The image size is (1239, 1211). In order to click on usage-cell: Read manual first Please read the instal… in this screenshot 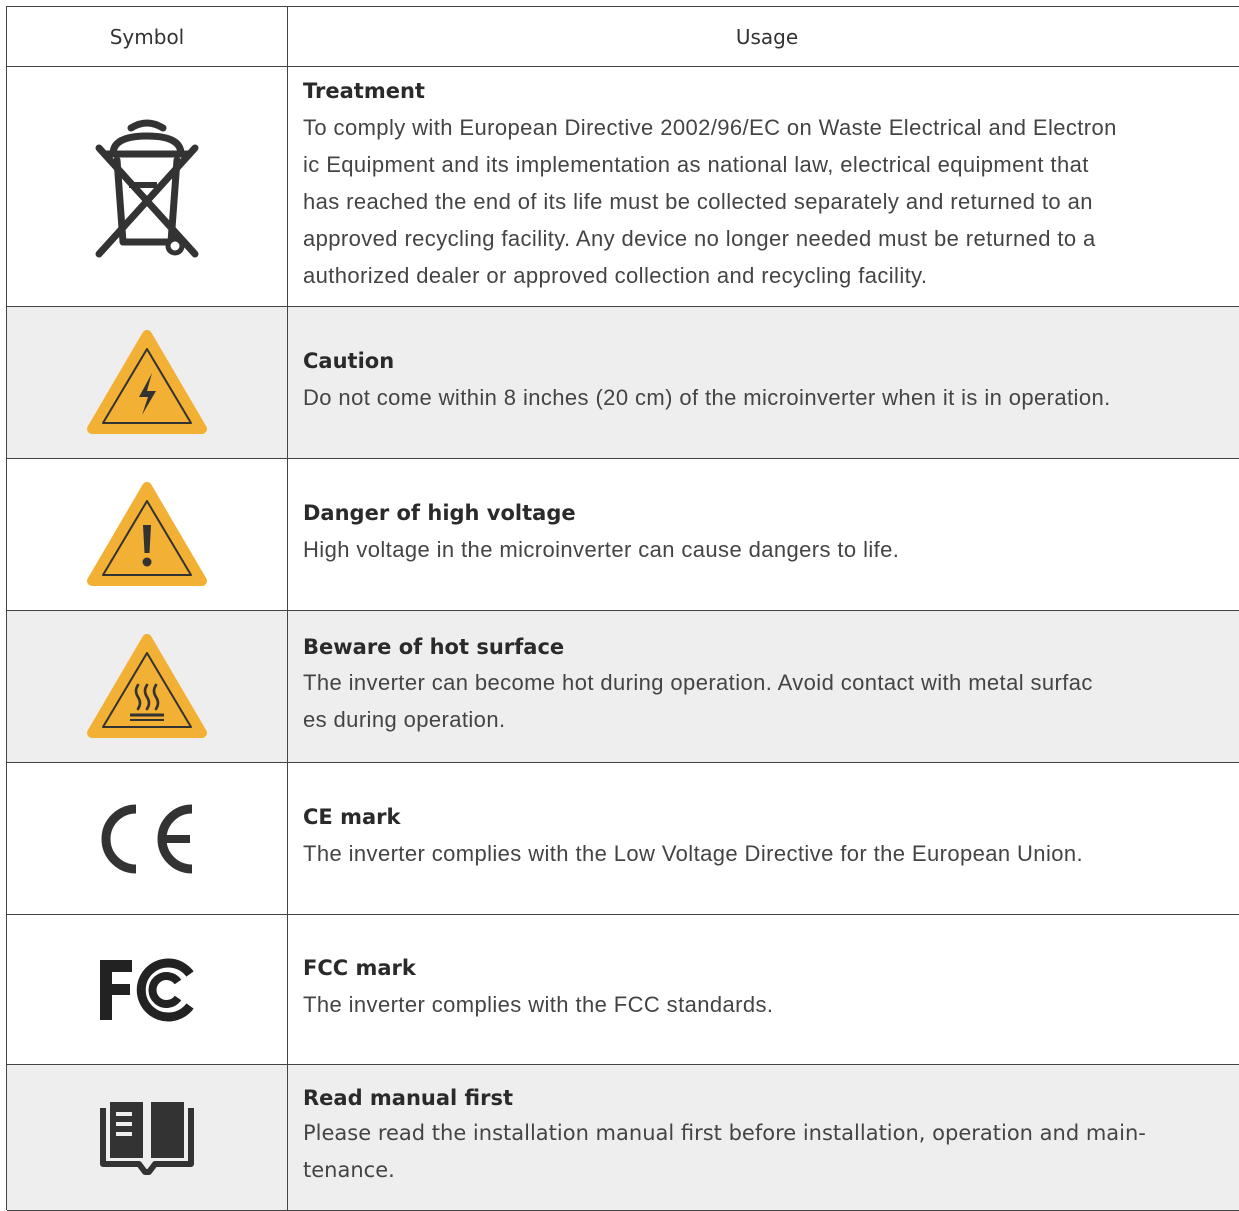, I will do `click(763, 1137)`.